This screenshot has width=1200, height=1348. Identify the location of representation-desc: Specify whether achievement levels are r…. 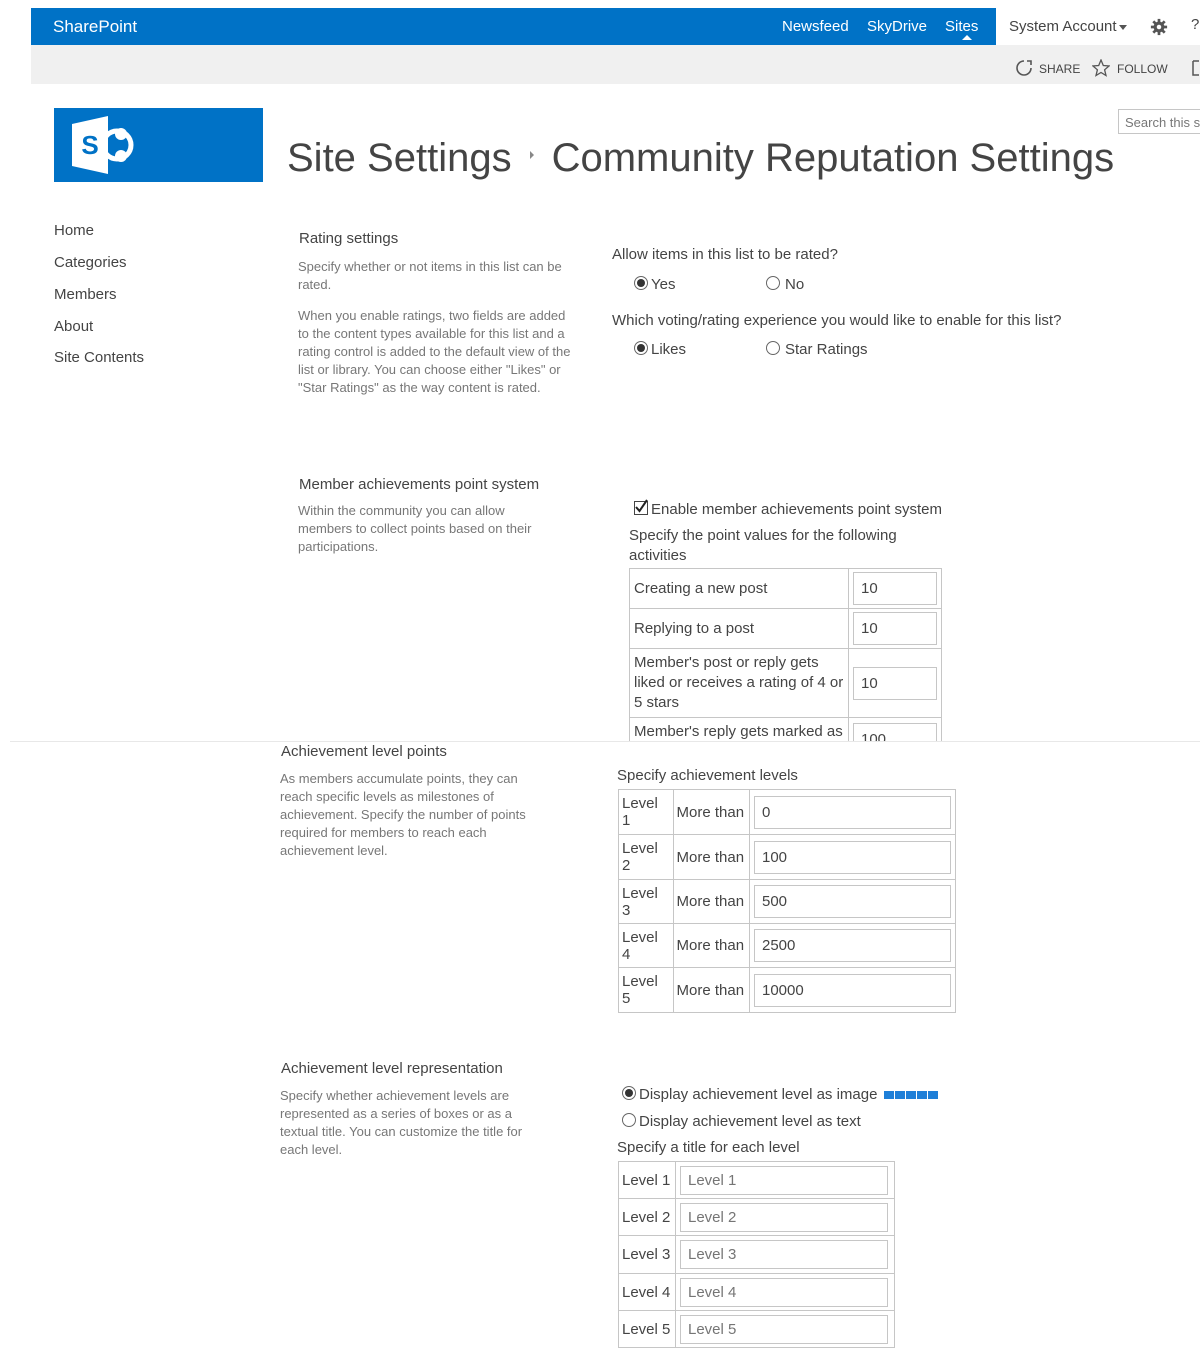
(401, 1122).